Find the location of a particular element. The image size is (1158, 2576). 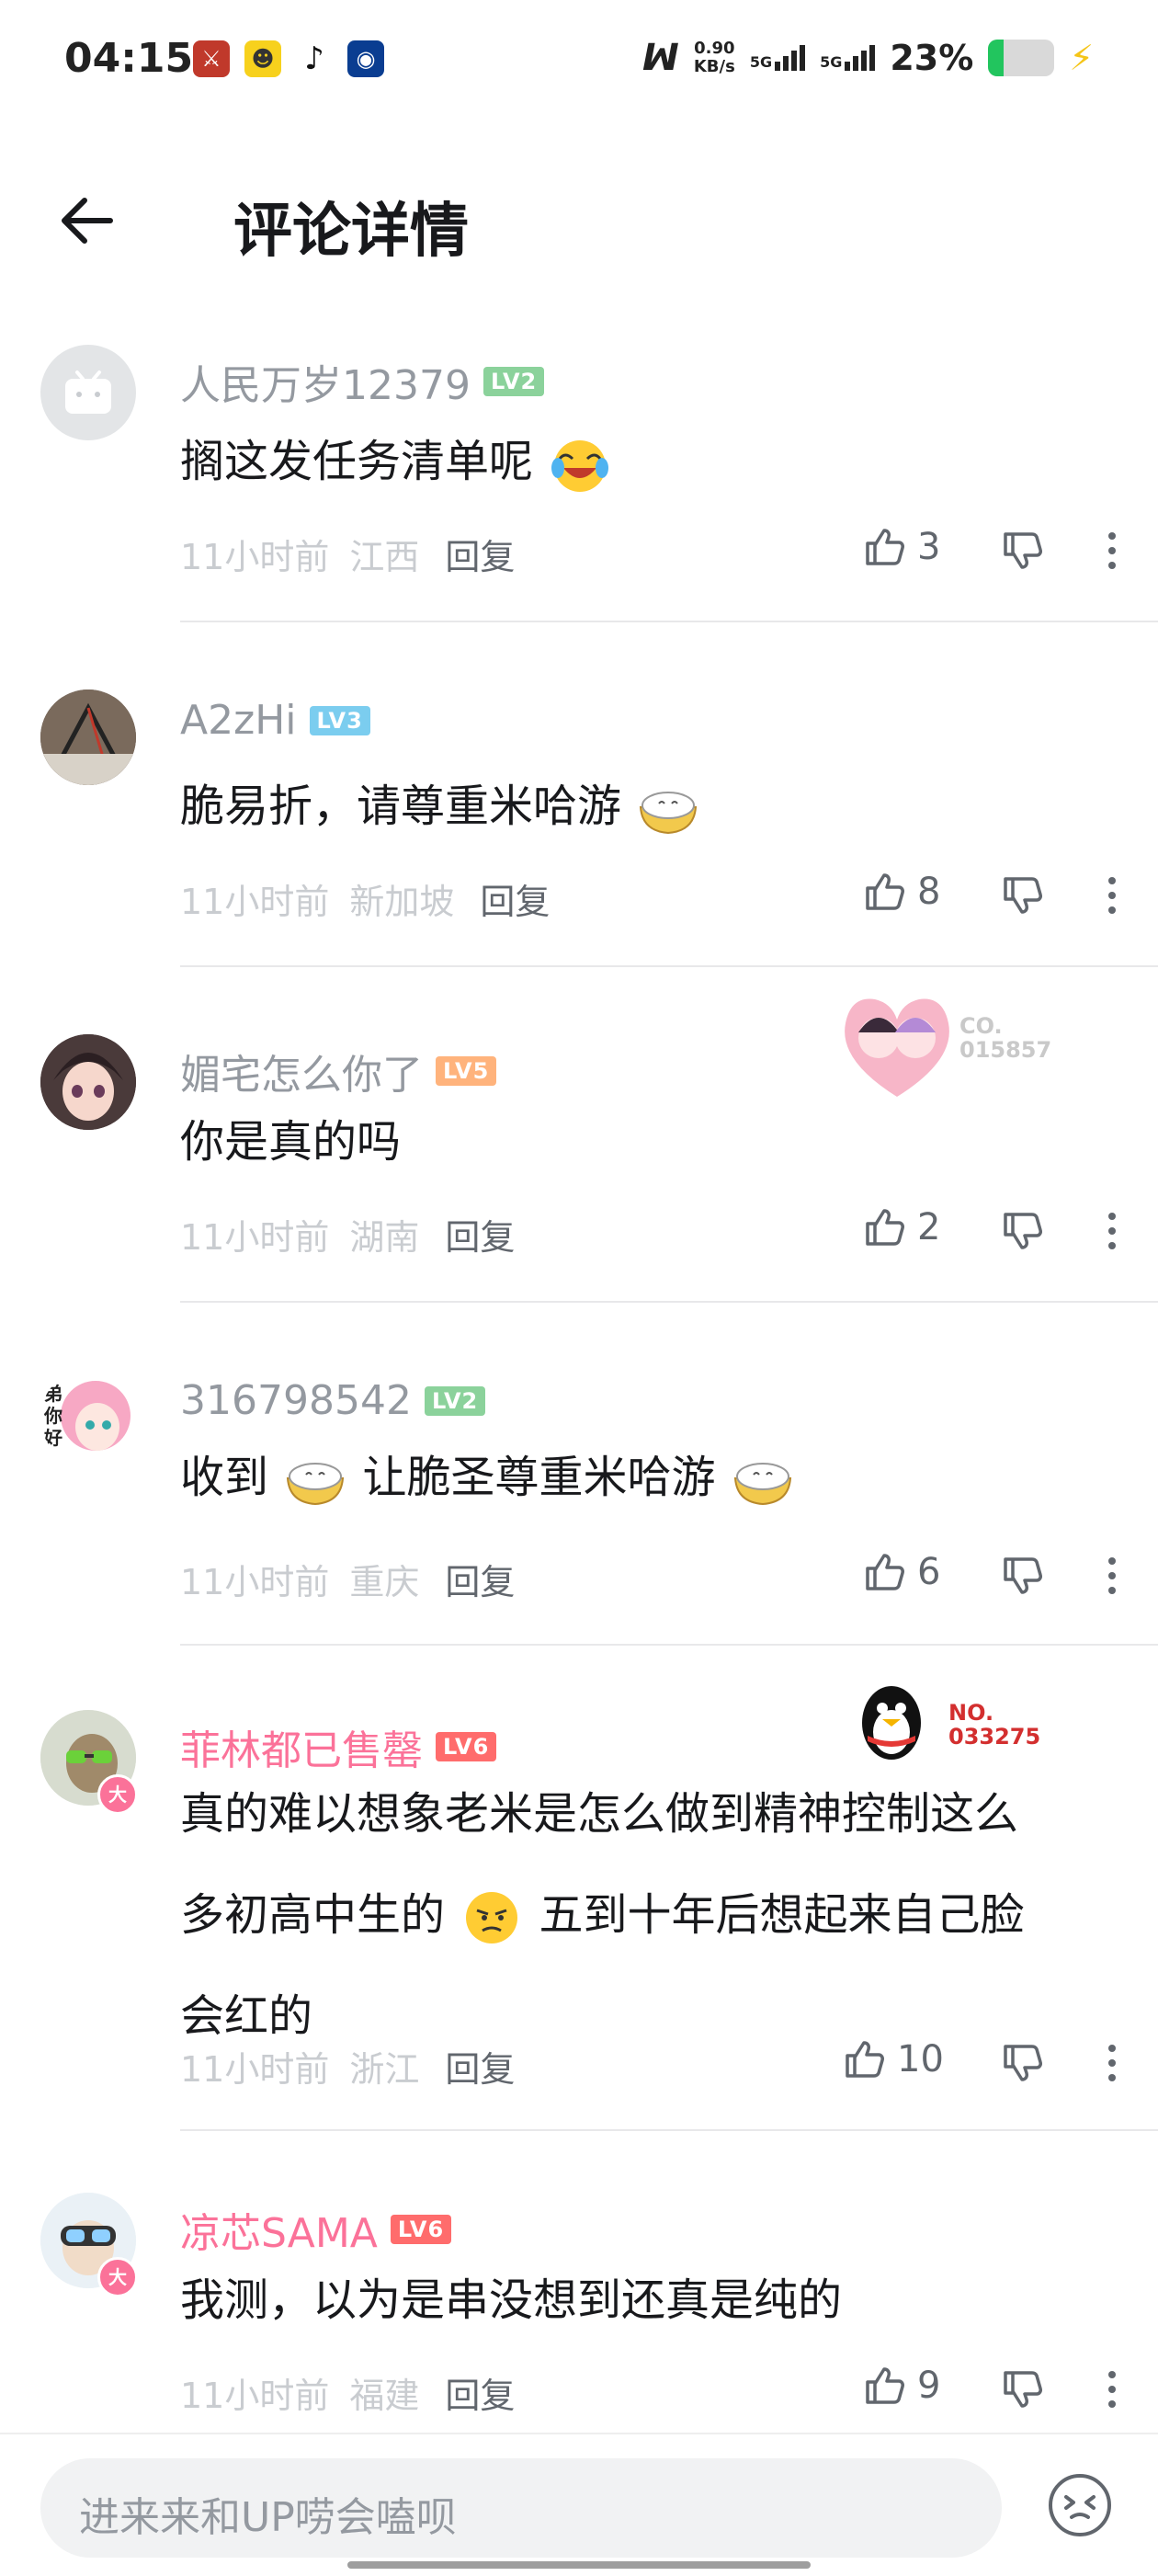

comment-text: 收到 让脆圣尊重米哈游 is located at coordinates (644, 1477).